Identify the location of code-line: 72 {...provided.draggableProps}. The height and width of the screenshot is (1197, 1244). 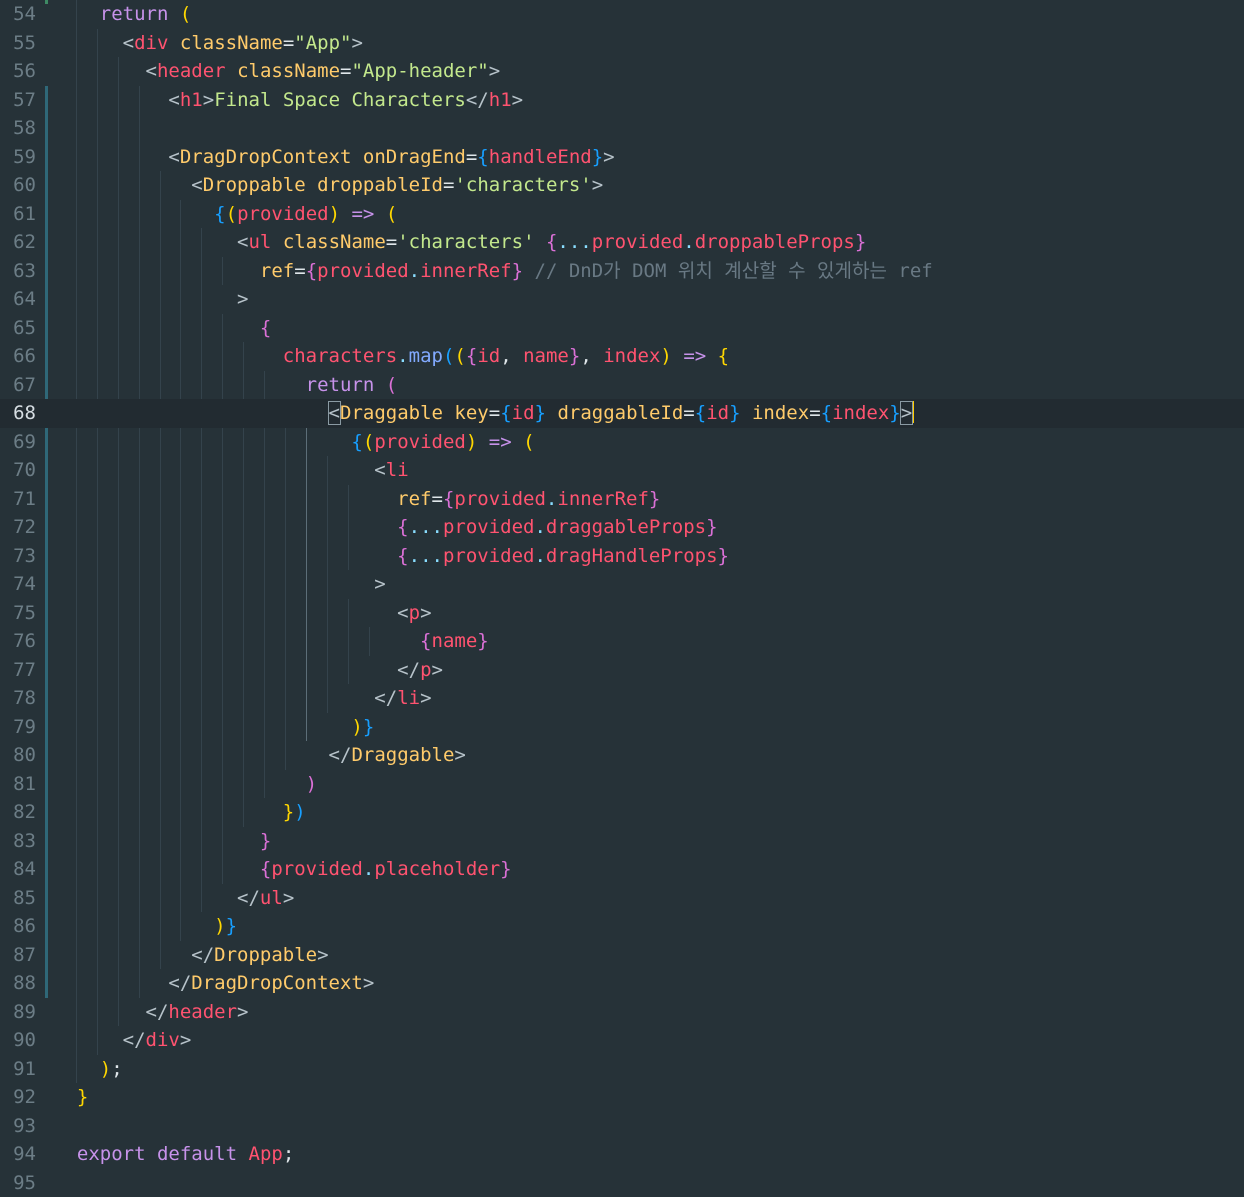
(622, 527).